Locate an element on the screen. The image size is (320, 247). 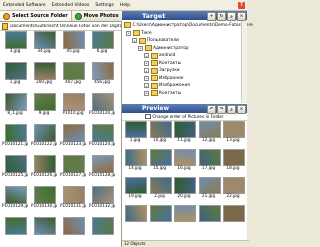
tree-node: + Администратор is located at coordinates (163, 48).